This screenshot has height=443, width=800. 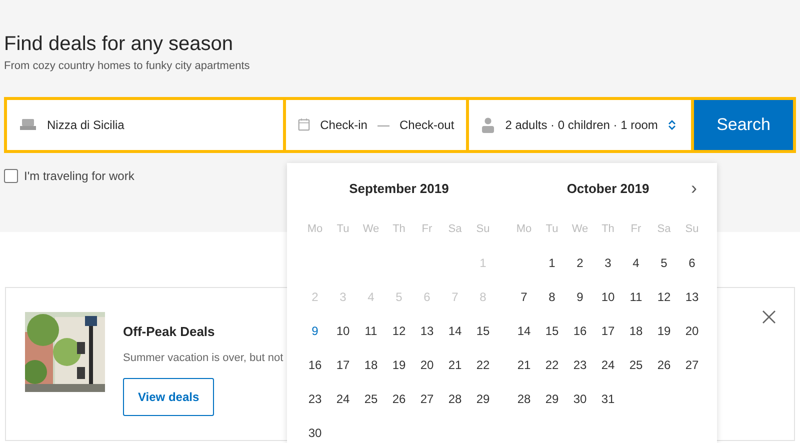 I want to click on guests-field: 2 adults · 0 children · 1 room, so click(x=580, y=125).